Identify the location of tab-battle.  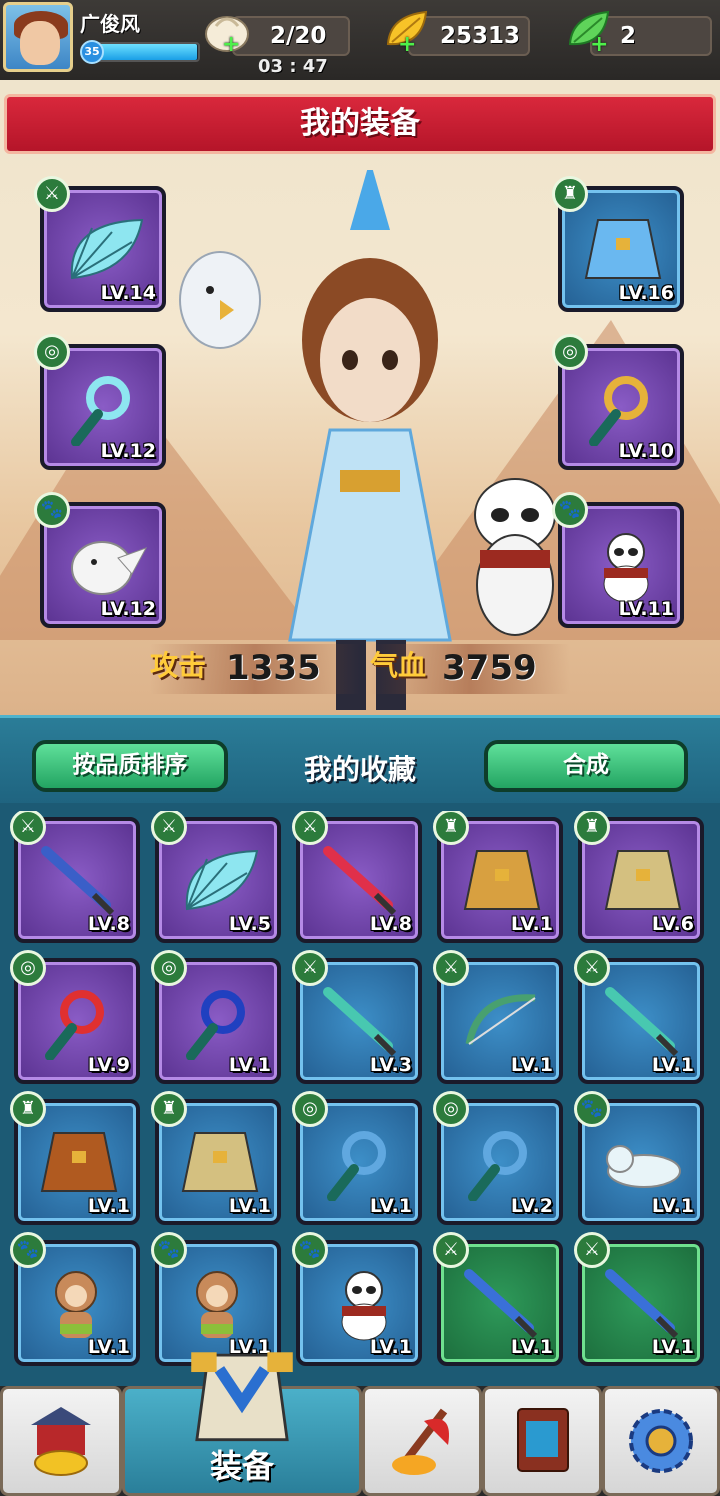
(422, 1441).